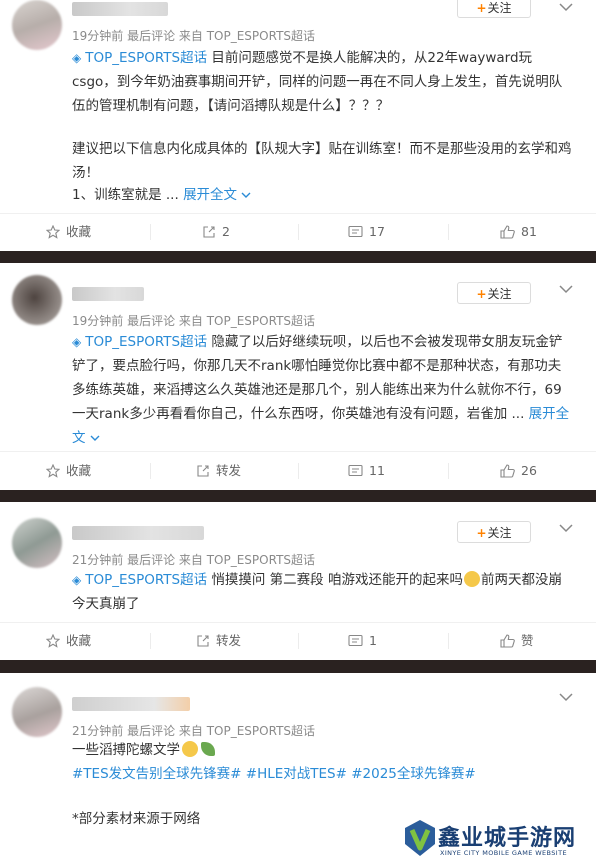 Image resolution: width=596 pixels, height=863 pixels. What do you see at coordinates (518, 232) in the screenshot?
I see `like-button: 81` at bounding box center [518, 232].